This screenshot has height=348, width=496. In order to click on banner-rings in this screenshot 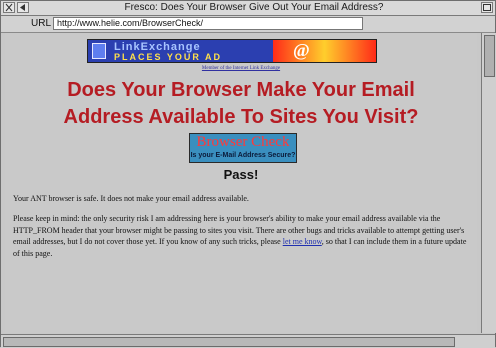, I will do `click(324, 51)`.